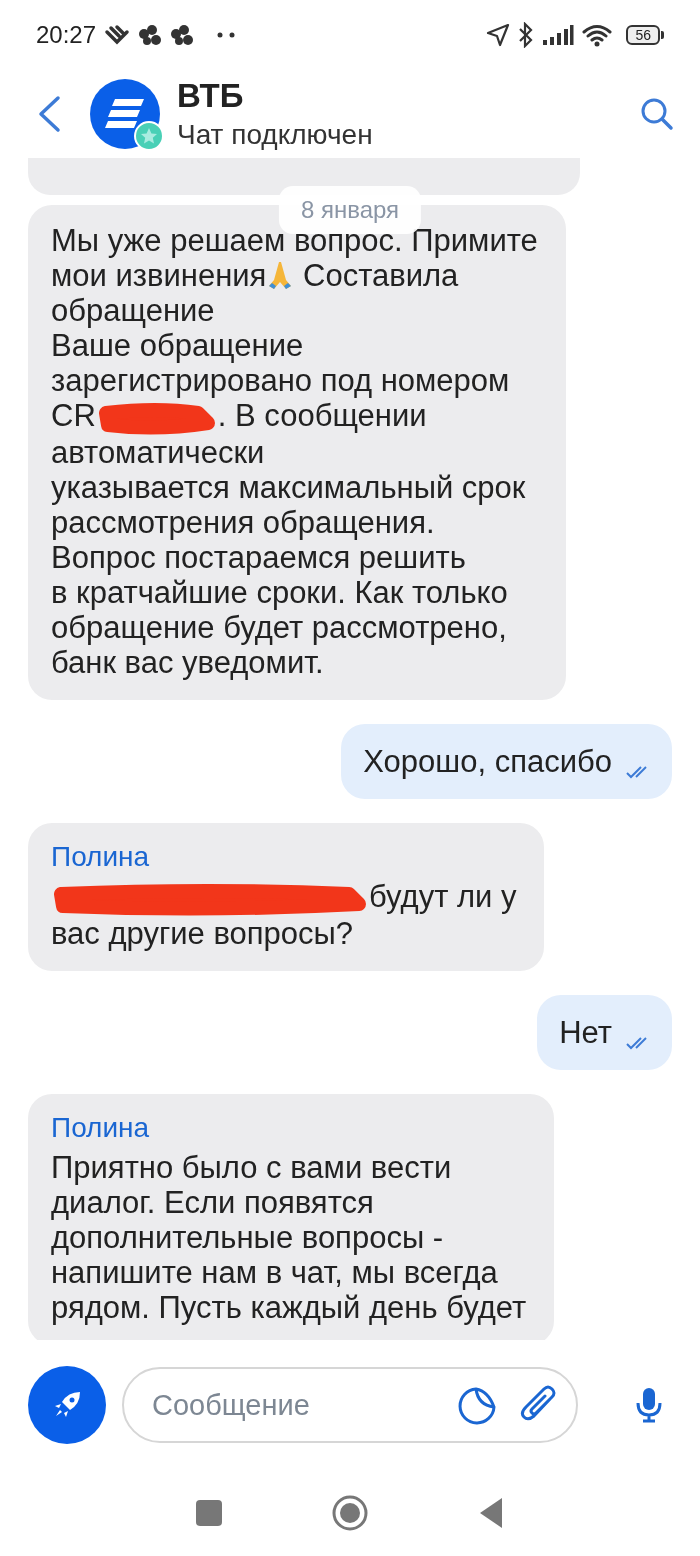  What do you see at coordinates (243, 522) in the screenshot?
I see `message-text: рассмотрения обращения.` at bounding box center [243, 522].